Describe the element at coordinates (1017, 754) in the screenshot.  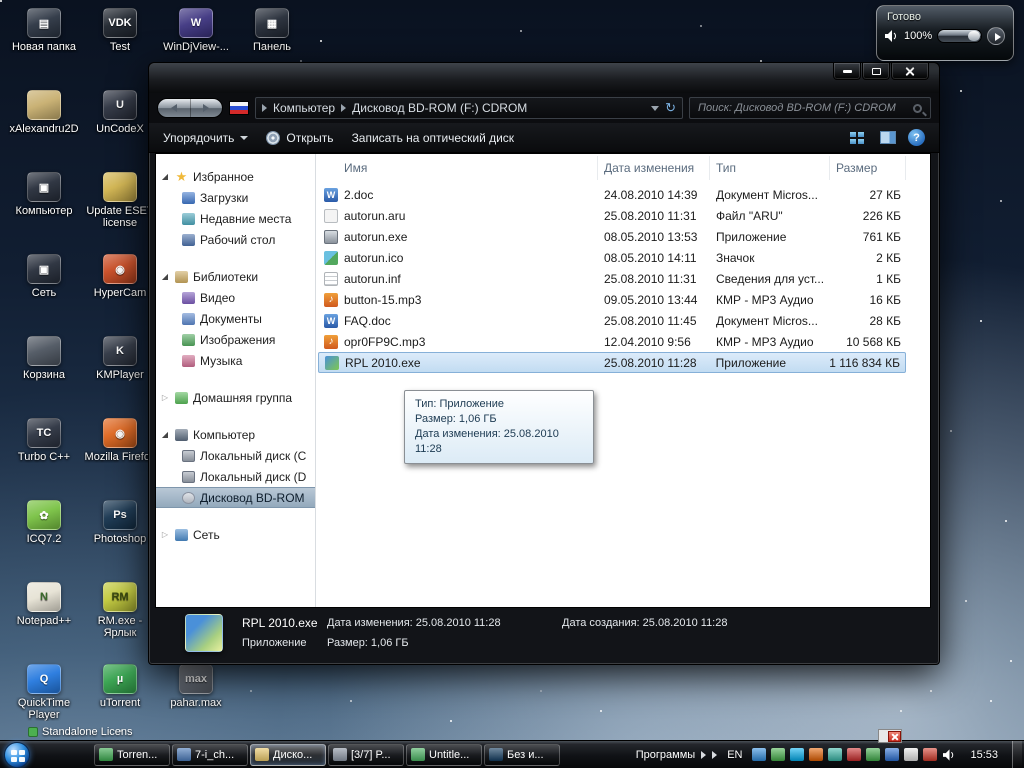
I see `show-desktop-button` at that location.